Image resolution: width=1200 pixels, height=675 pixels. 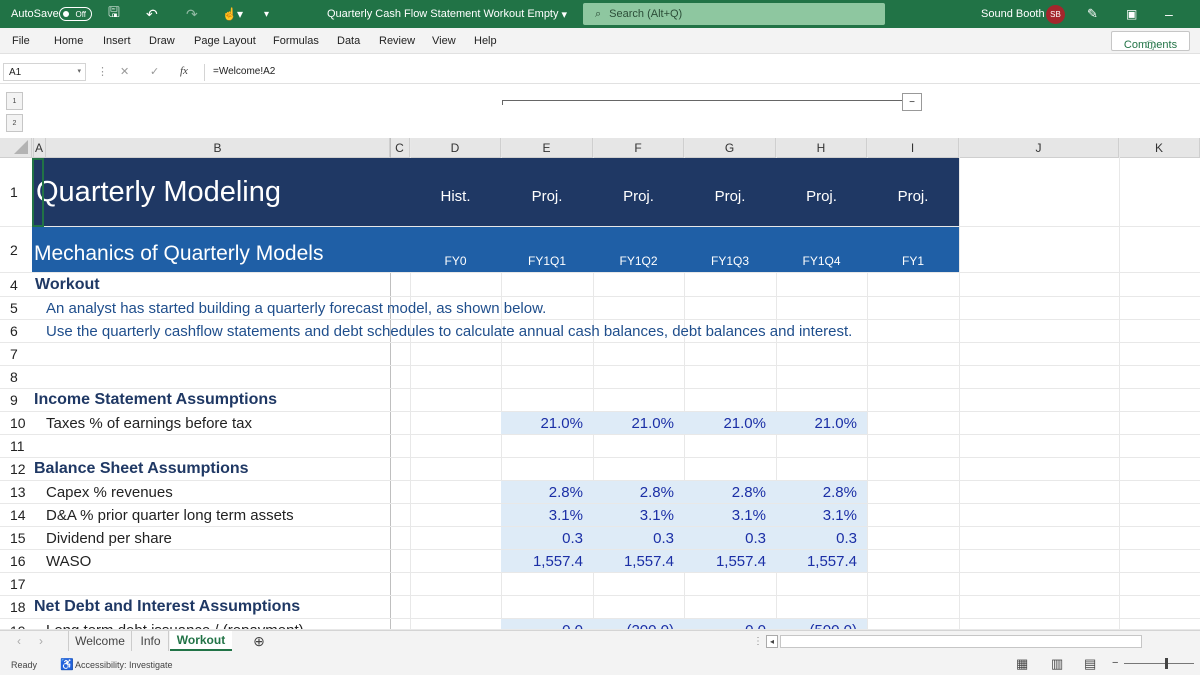 I want to click on cell-g19: 0.0, so click(x=730, y=624).